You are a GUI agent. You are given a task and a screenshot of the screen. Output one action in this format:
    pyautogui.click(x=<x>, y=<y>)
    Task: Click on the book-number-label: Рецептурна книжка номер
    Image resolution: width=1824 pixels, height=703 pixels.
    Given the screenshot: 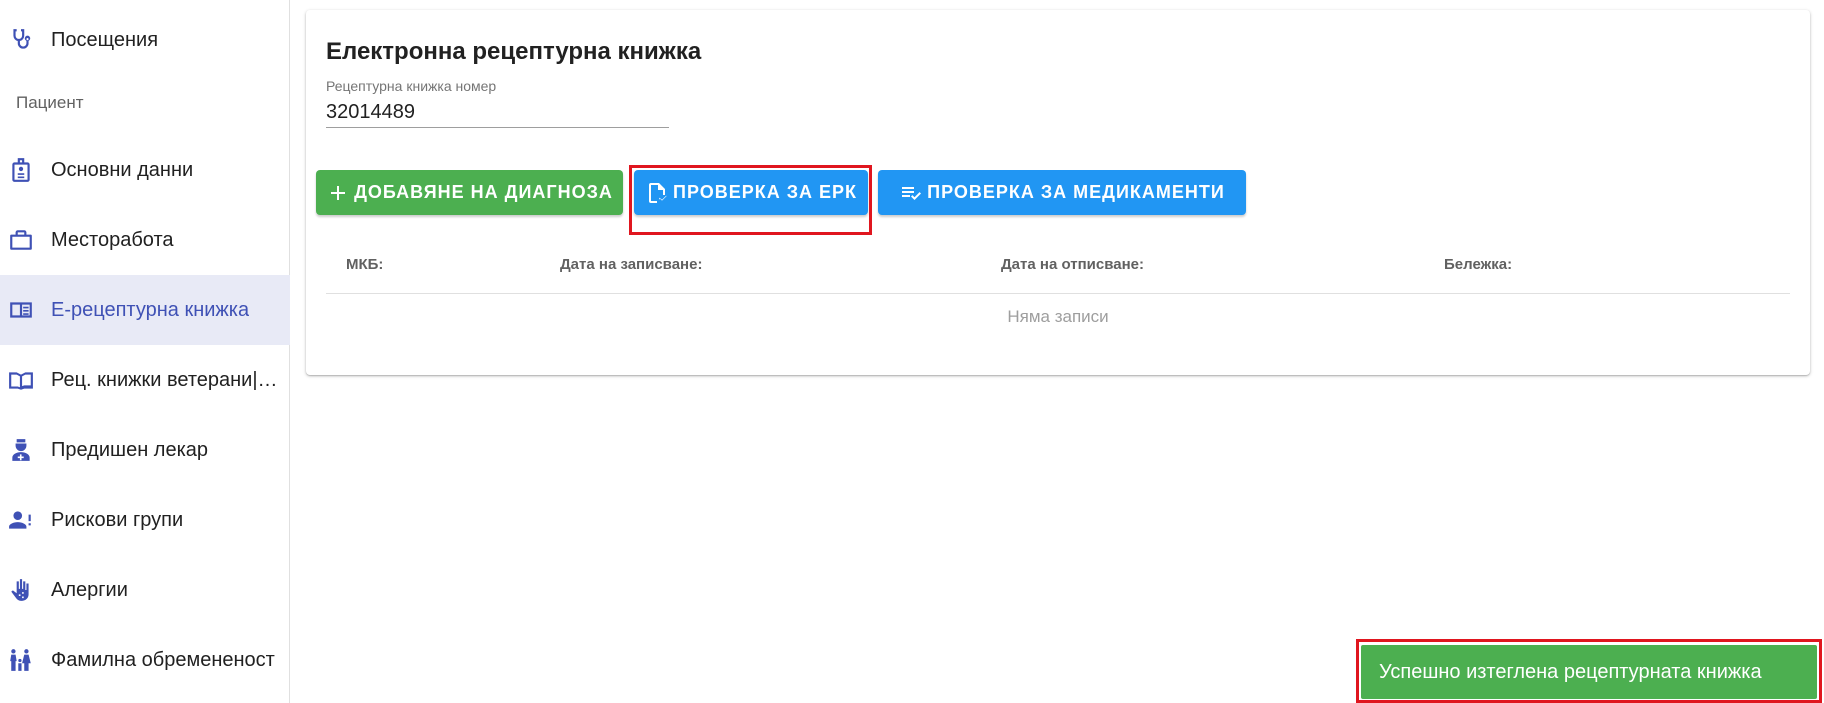 What is the action you would take?
    pyautogui.click(x=411, y=86)
    